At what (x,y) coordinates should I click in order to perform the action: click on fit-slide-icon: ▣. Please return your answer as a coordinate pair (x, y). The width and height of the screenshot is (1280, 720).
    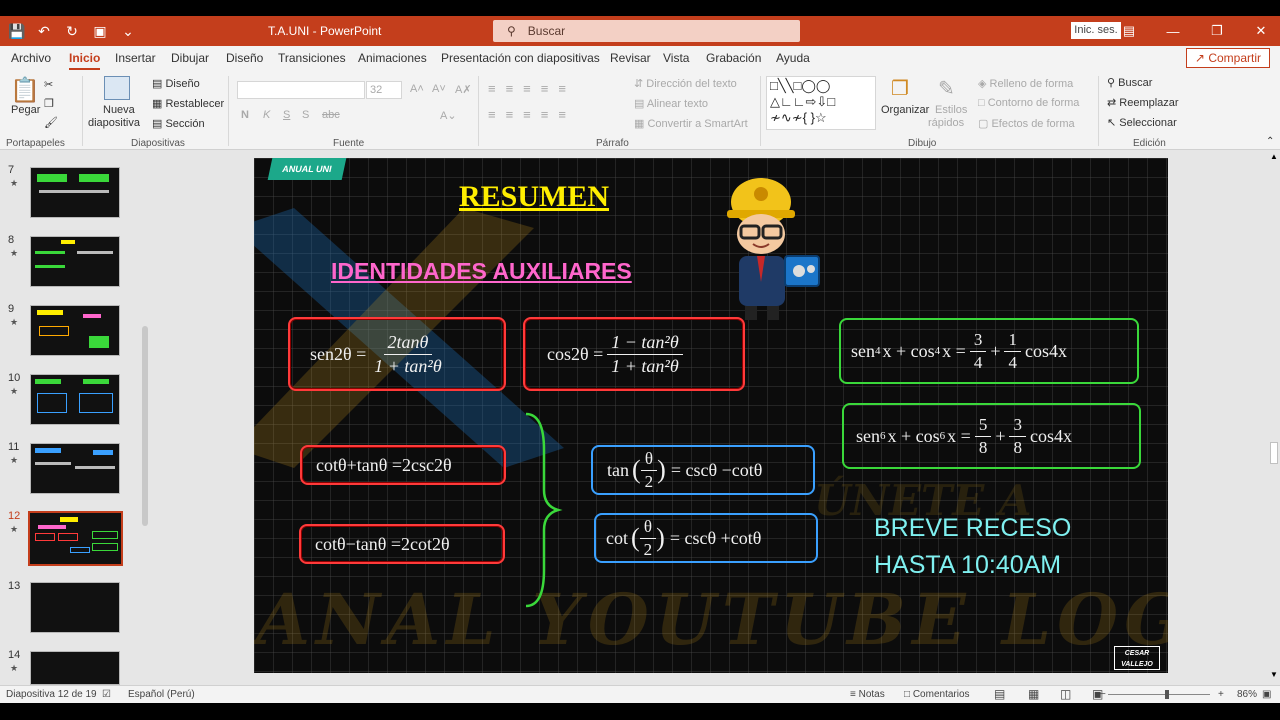
    Looking at the image, I should click on (1266, 694).